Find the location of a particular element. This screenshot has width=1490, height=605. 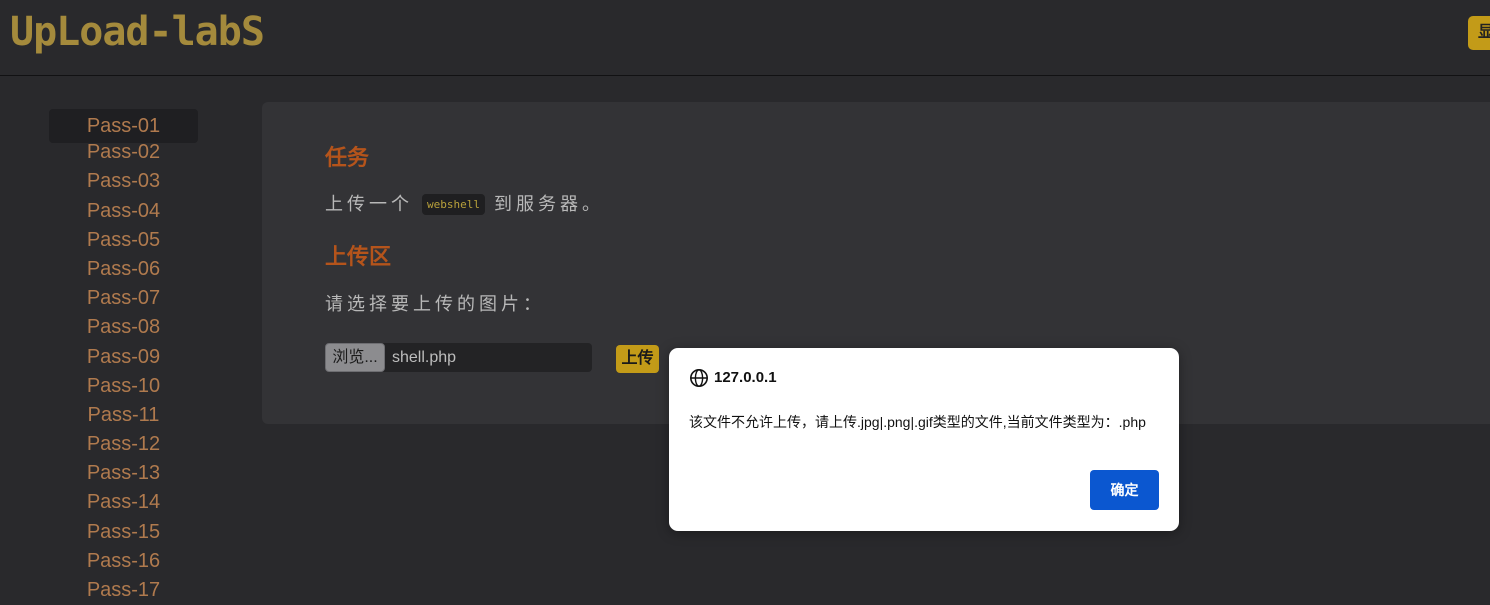

globe-icon is located at coordinates (699, 378).